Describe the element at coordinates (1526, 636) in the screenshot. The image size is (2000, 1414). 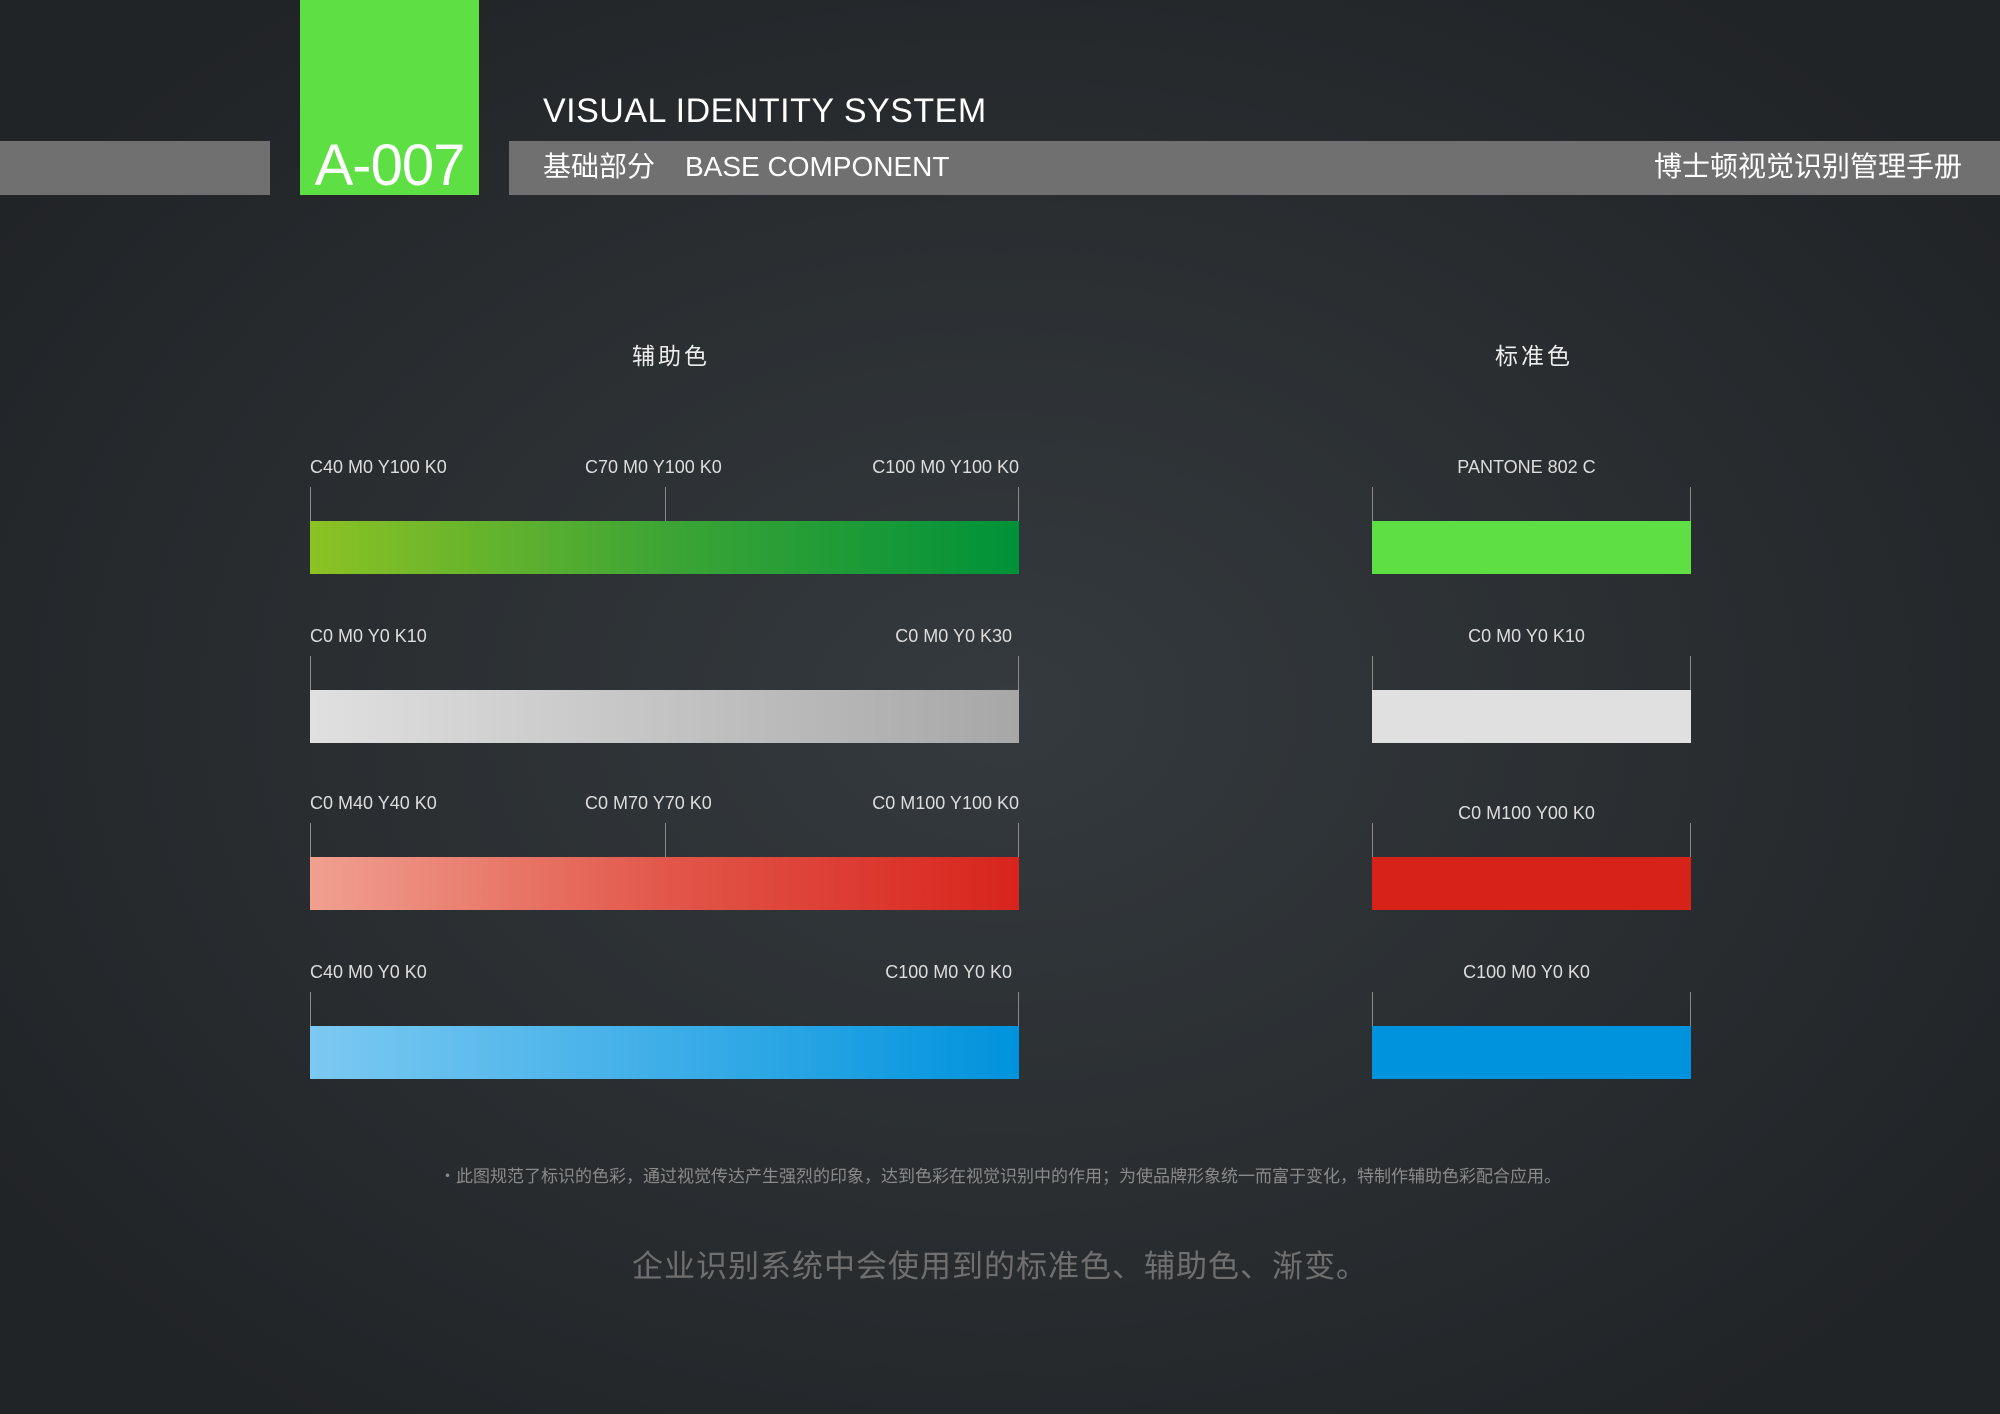
I see `standard-label: C0 M0 Y0 K10` at that location.